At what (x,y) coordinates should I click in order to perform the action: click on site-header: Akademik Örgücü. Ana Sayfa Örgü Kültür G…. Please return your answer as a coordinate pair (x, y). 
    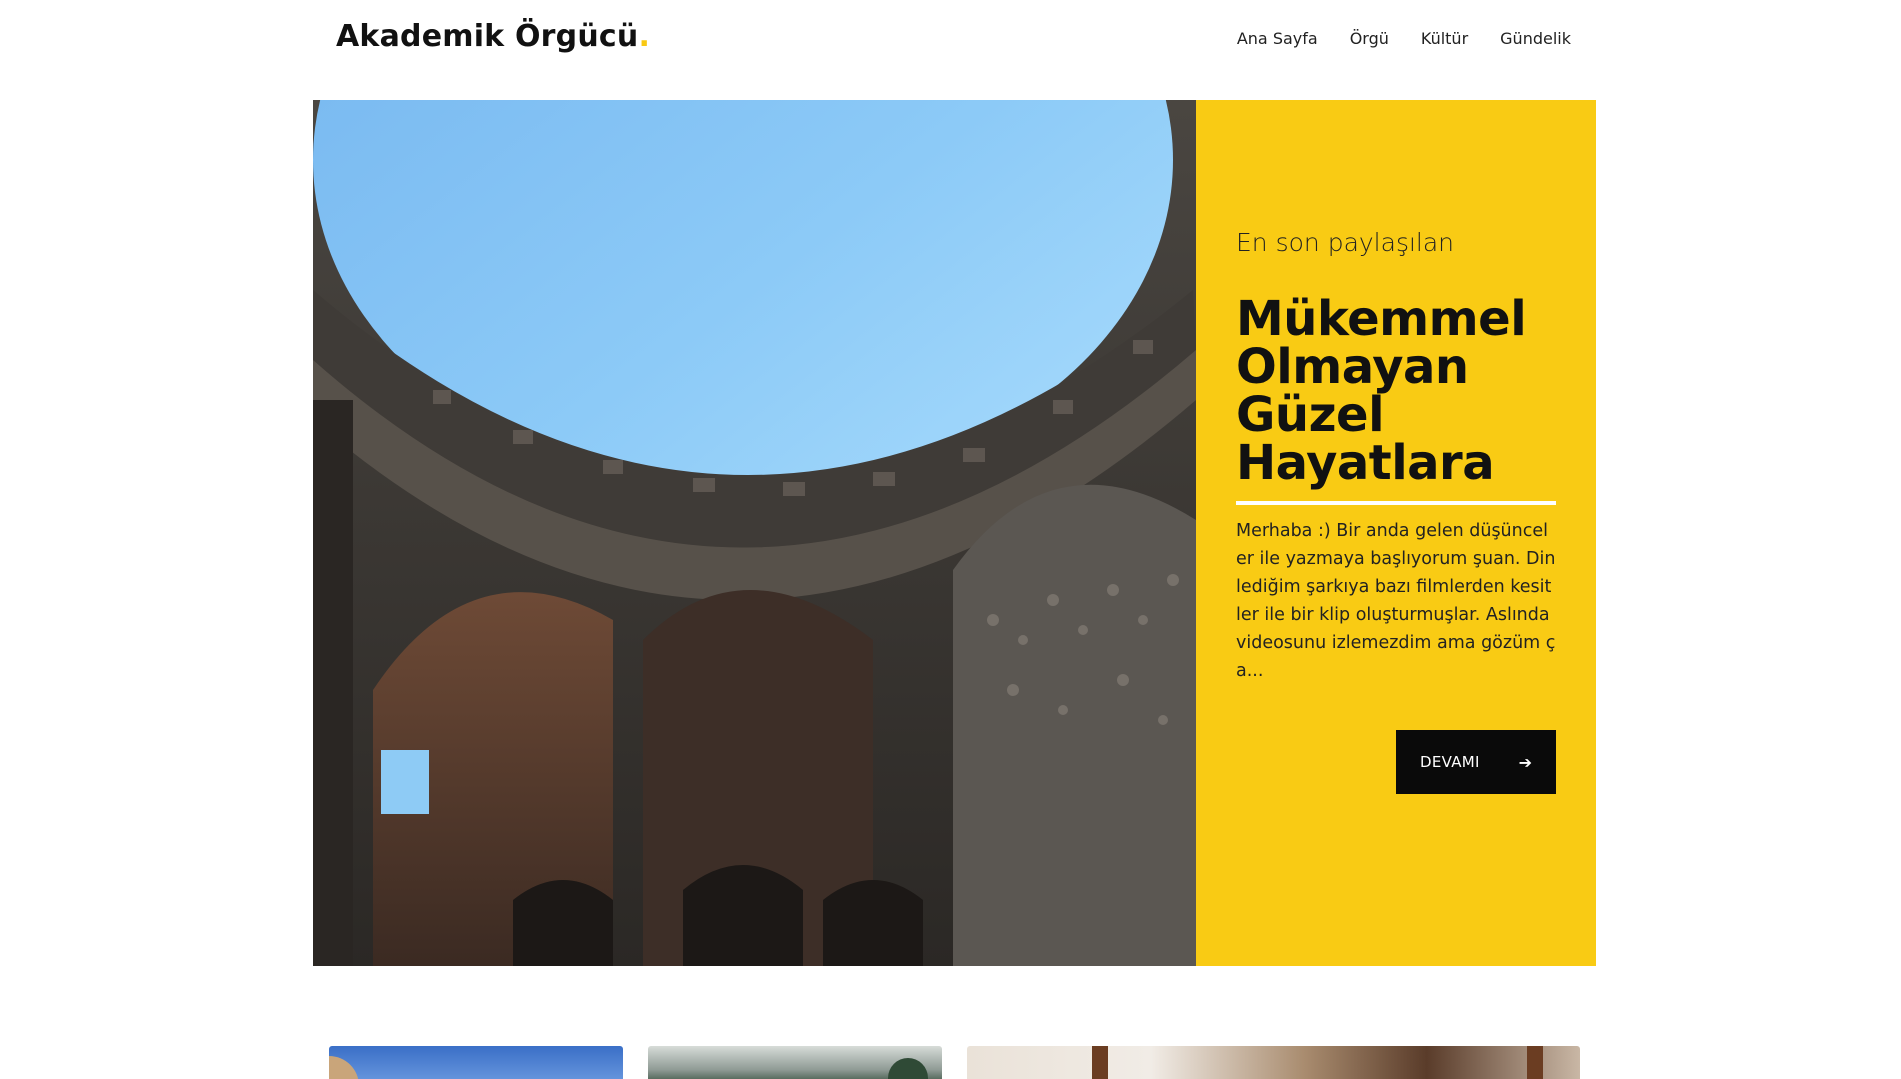
    Looking at the image, I should click on (950, 40).